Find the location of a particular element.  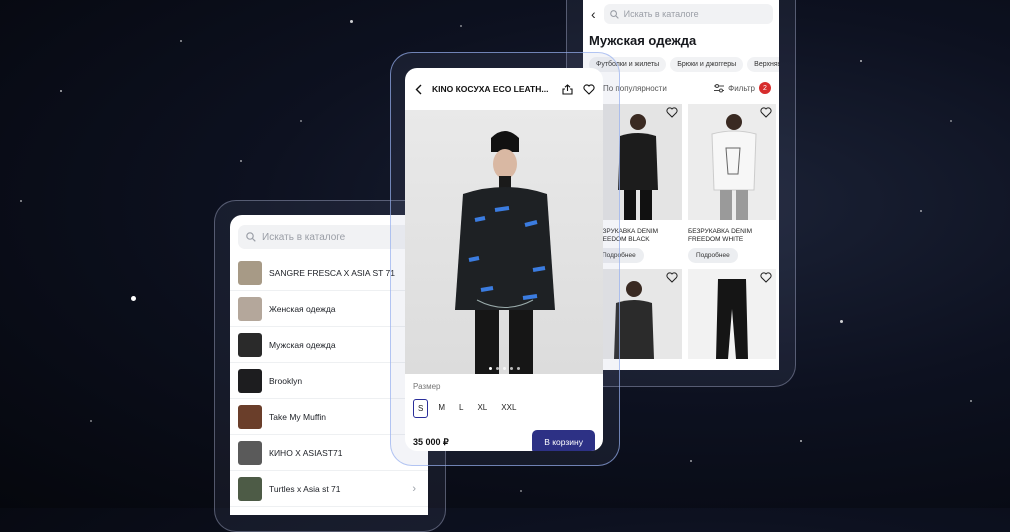

category-label: Brooklyn is located at coordinates (286, 380).